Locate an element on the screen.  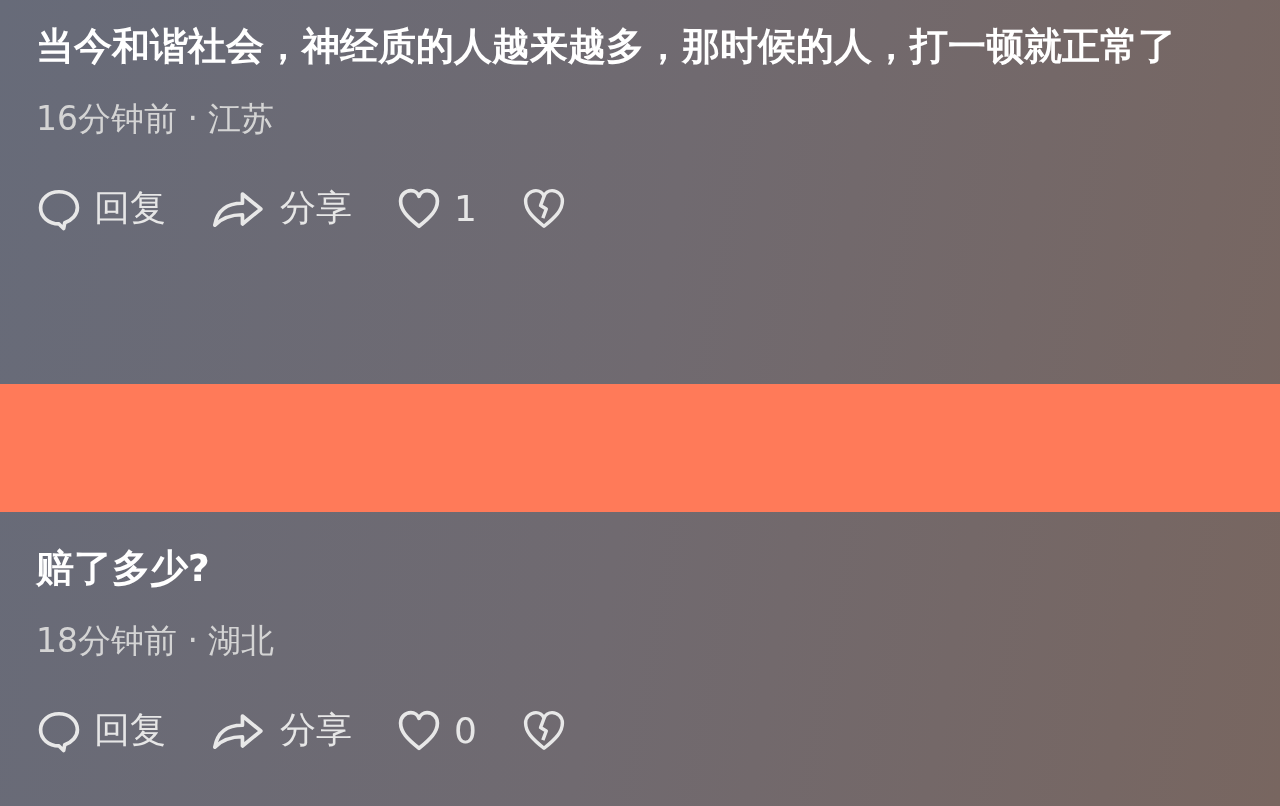
comment-meta: 18分钟前 · 湖北 is located at coordinates (156, 641).